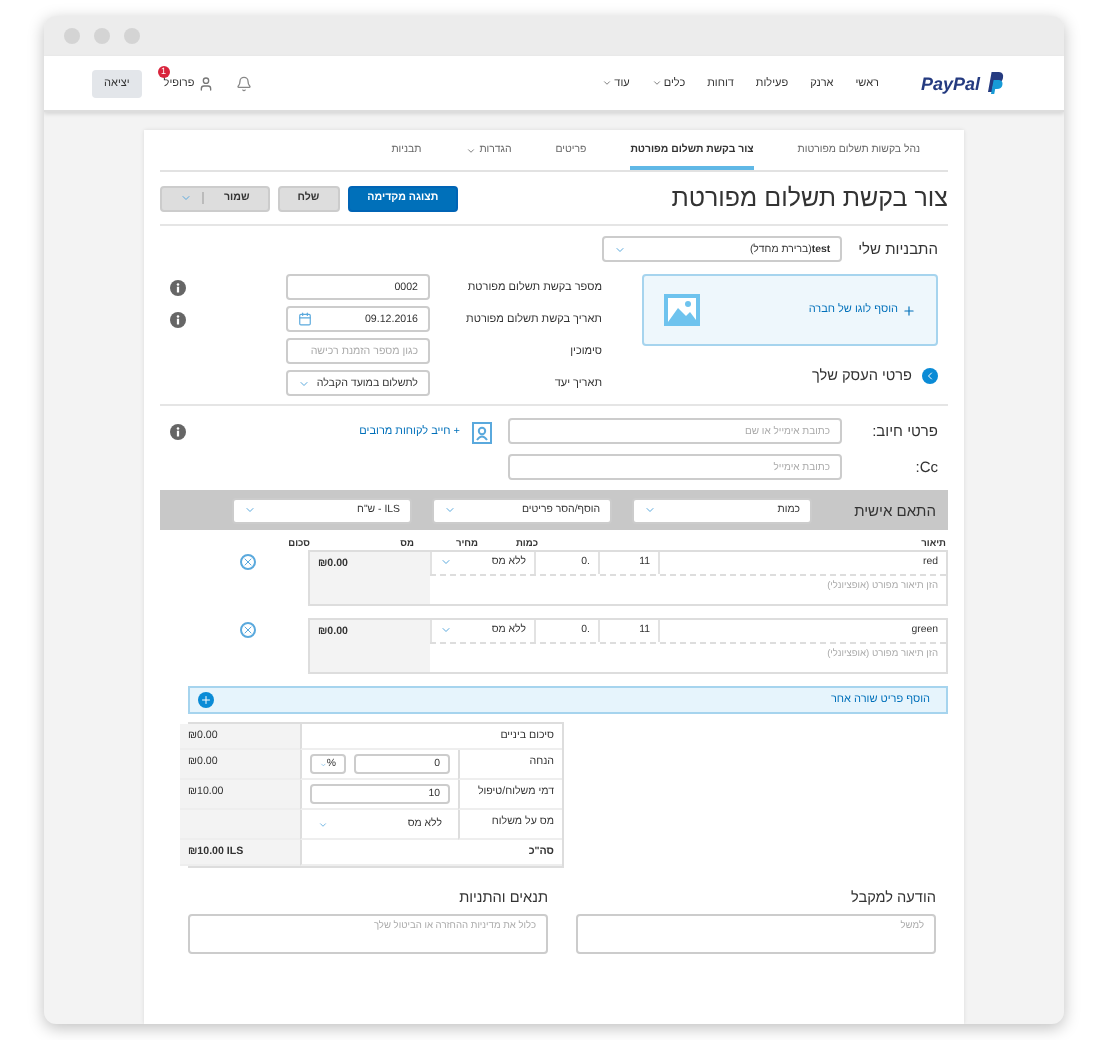 The image size is (1104, 1040). Describe the element at coordinates (682, 310) in the screenshot. I see `image-icon` at that location.